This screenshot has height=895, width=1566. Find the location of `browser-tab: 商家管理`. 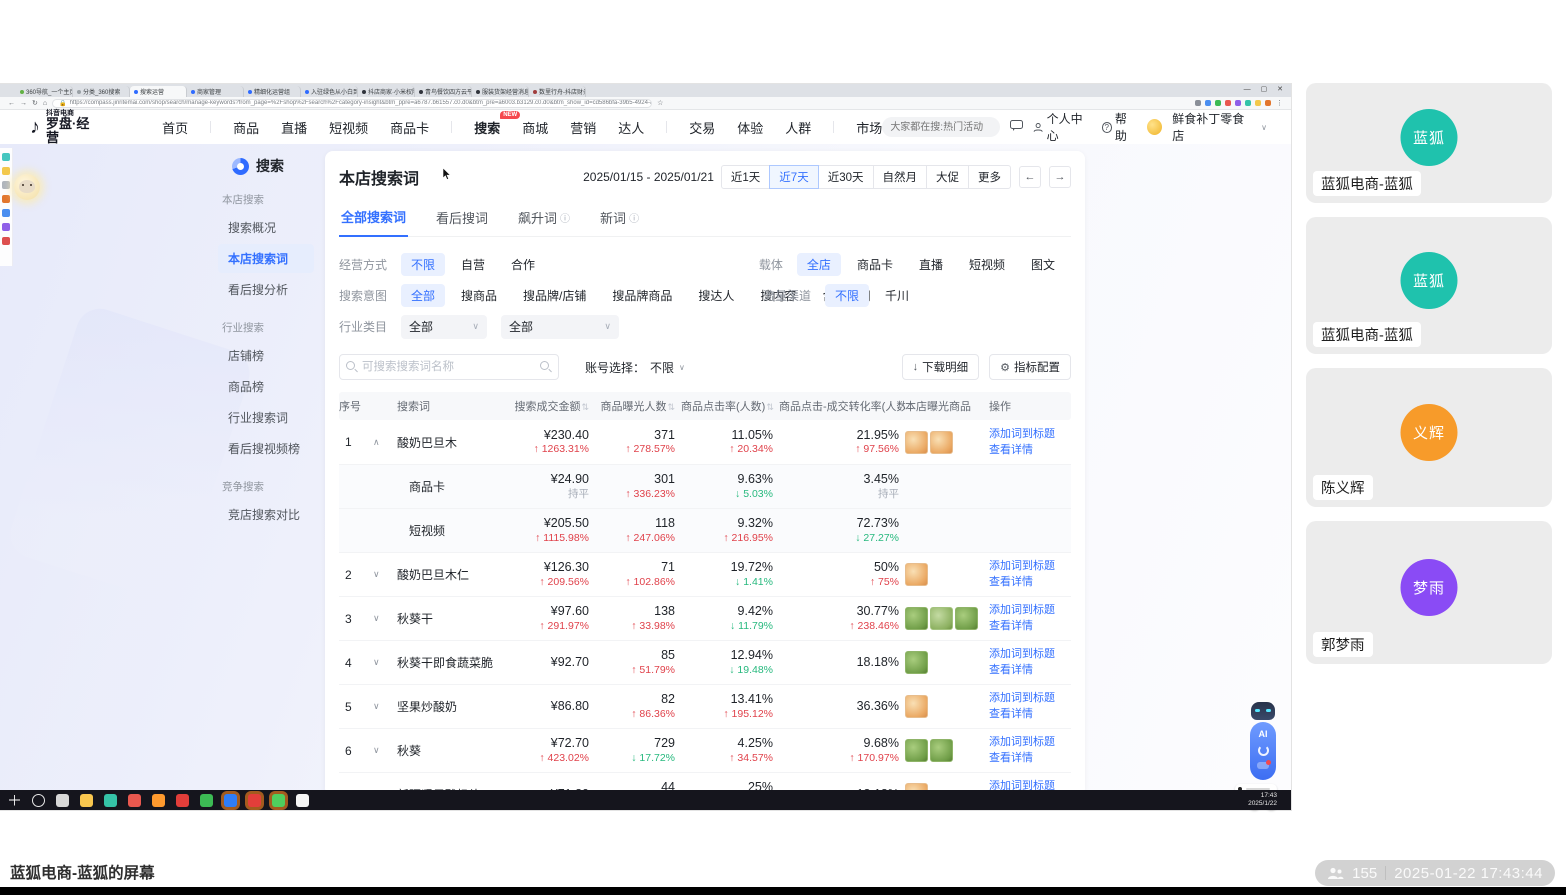

browser-tab: 商家管理 is located at coordinates (215, 91).